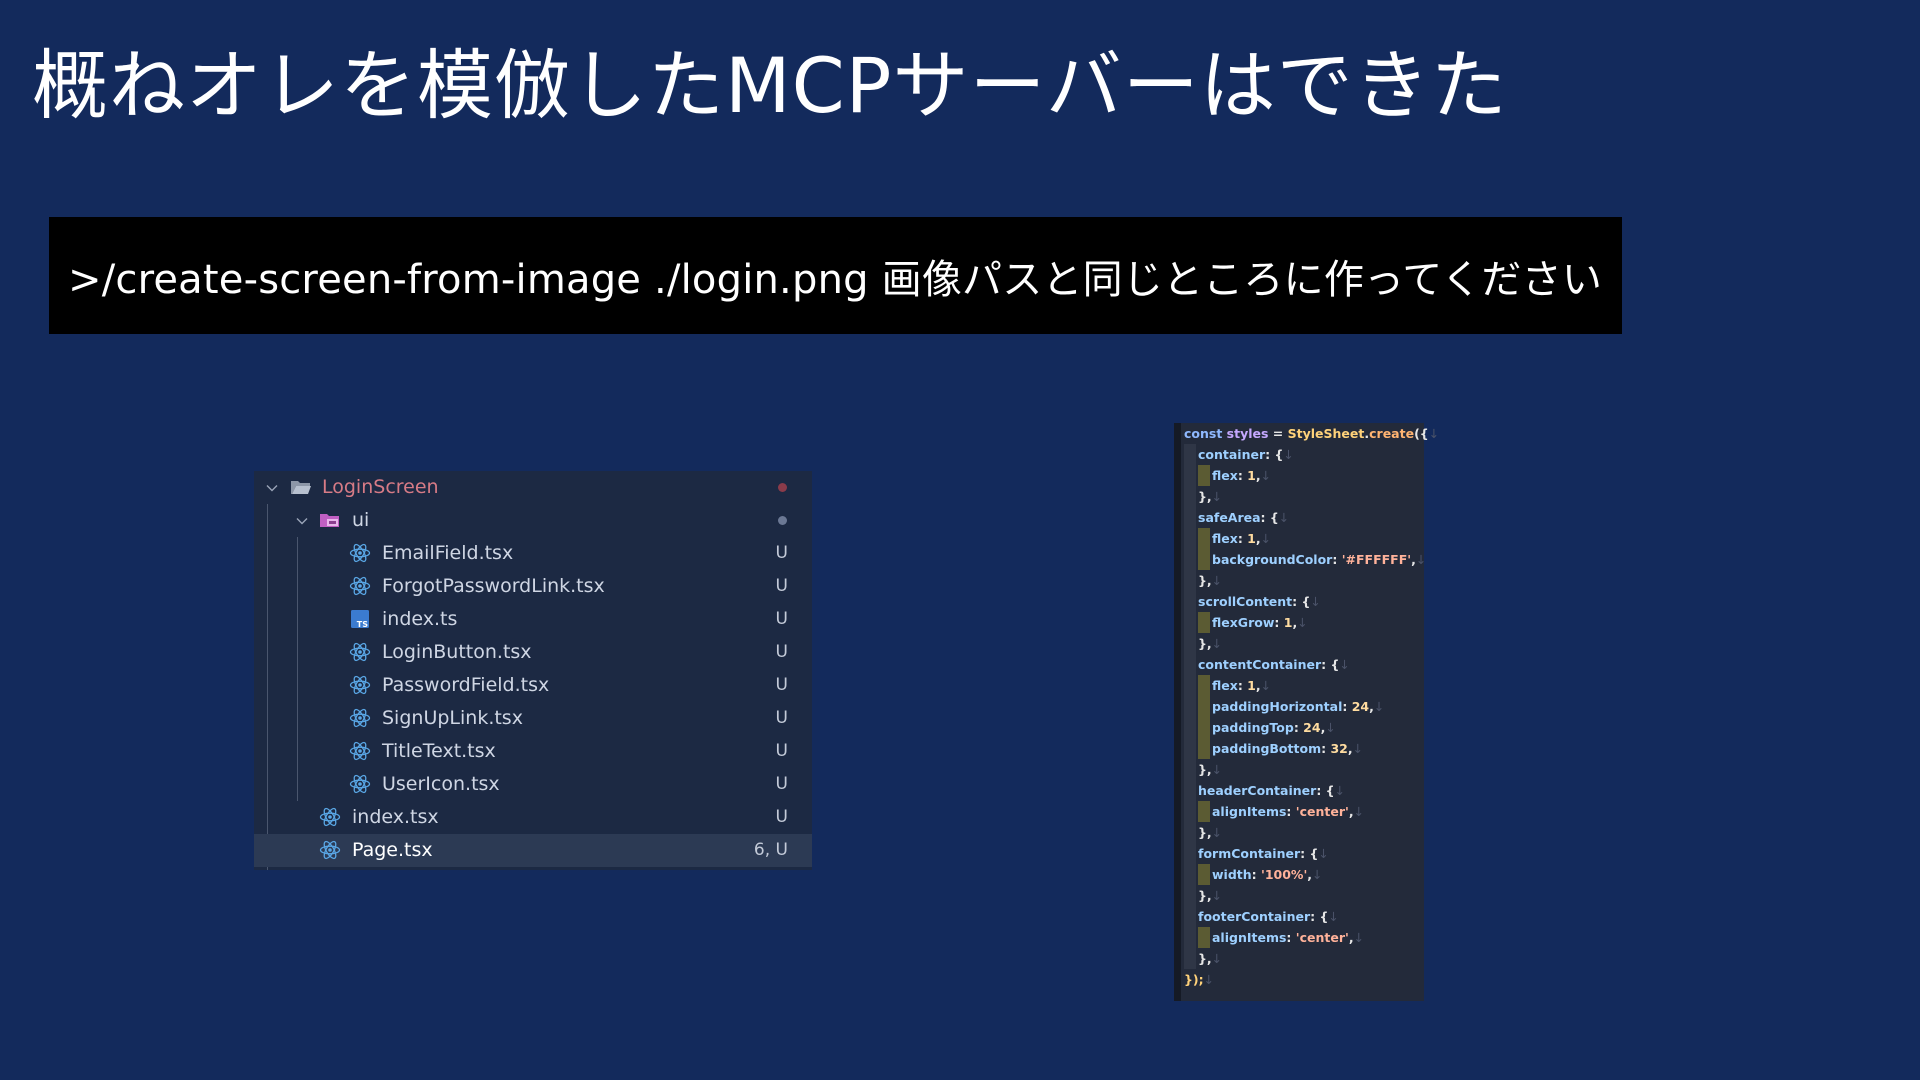  I want to click on folder-open-icon, so click(301, 487).